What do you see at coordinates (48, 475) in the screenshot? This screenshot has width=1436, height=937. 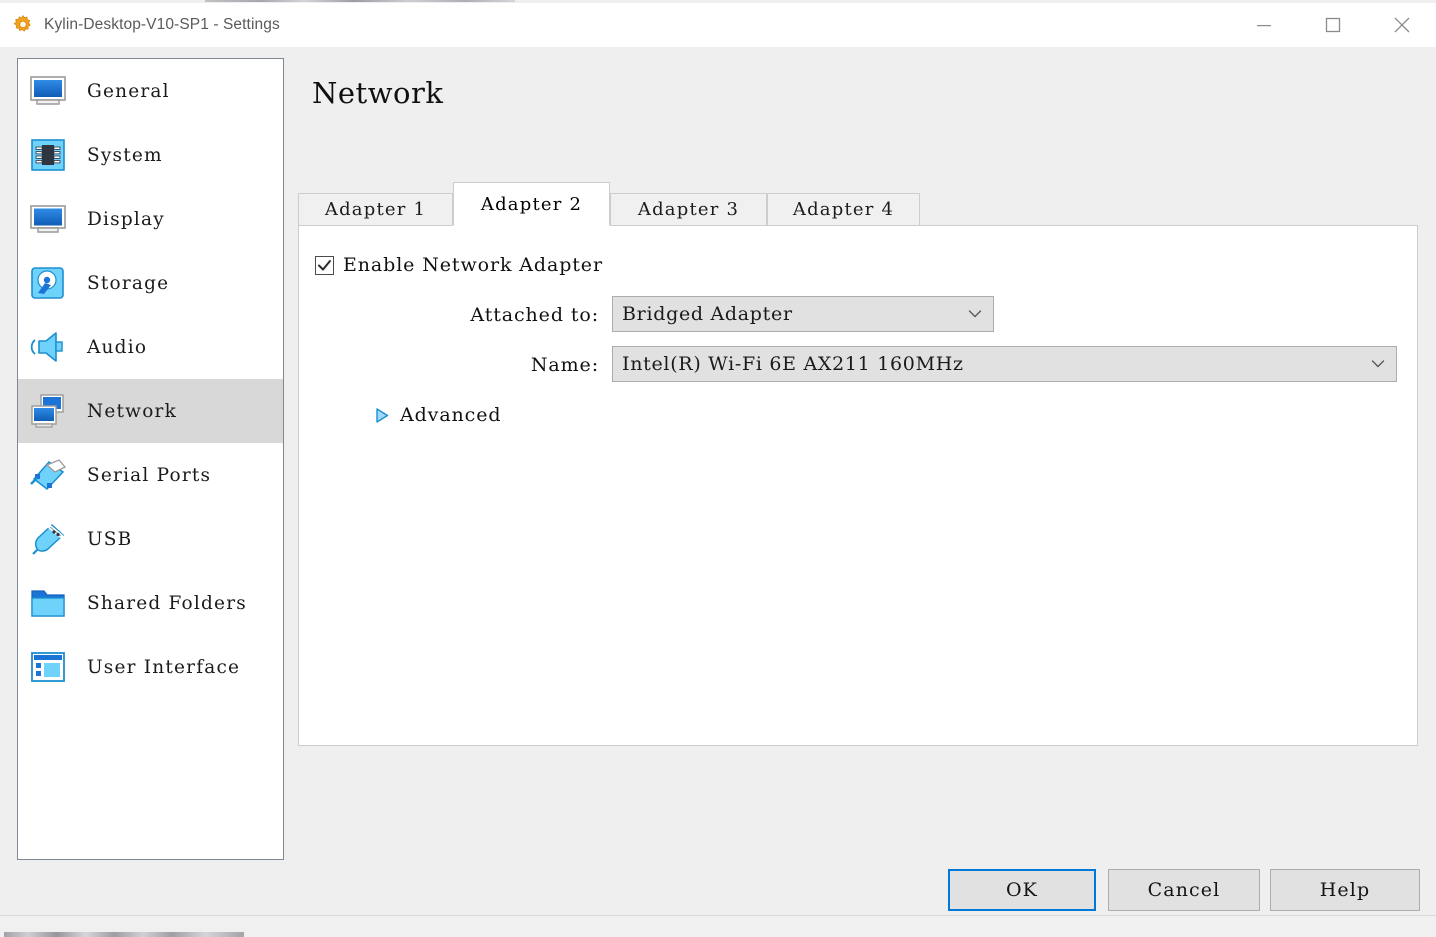 I see `serial-port-icon` at bounding box center [48, 475].